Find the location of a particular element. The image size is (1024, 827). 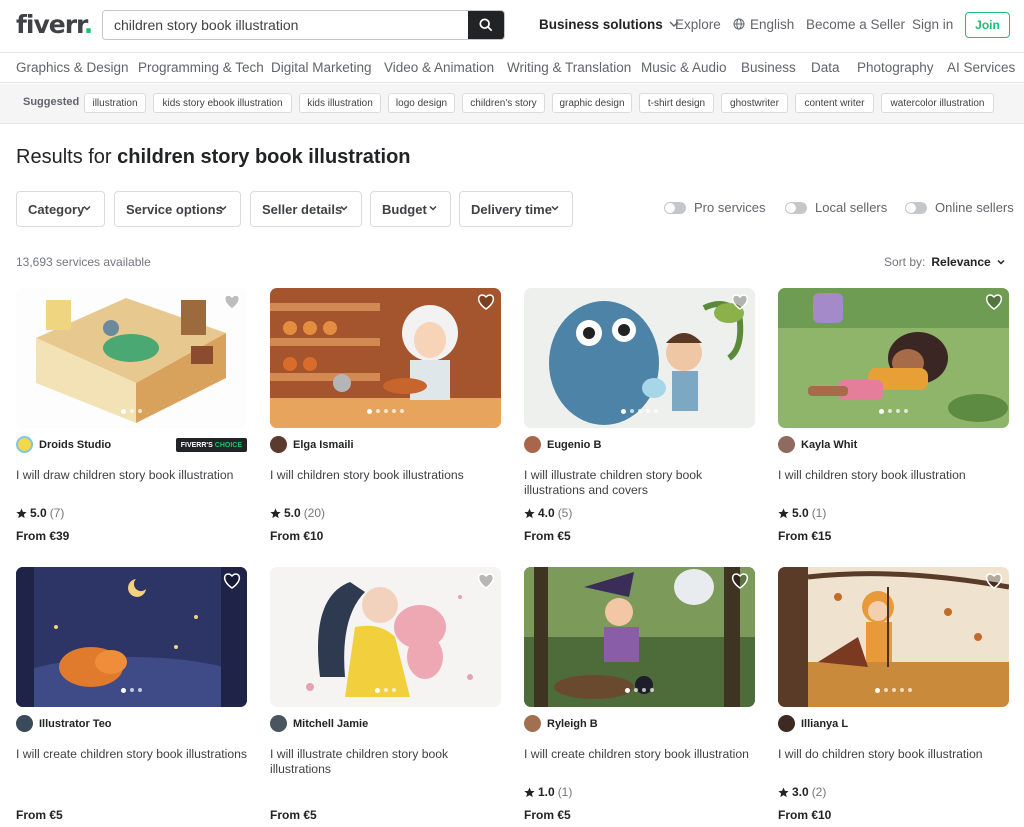

category-digital-marketing: Digital Marketing is located at coordinates (321, 67).